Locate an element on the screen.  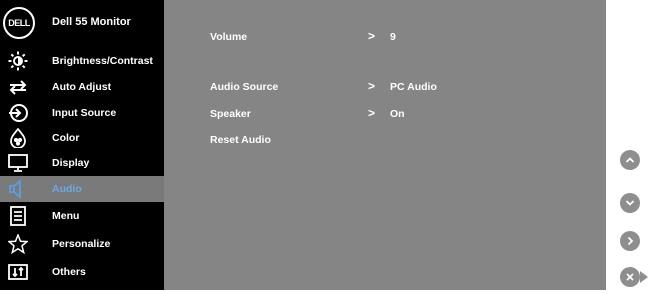
input-source-icon is located at coordinates (18, 113).